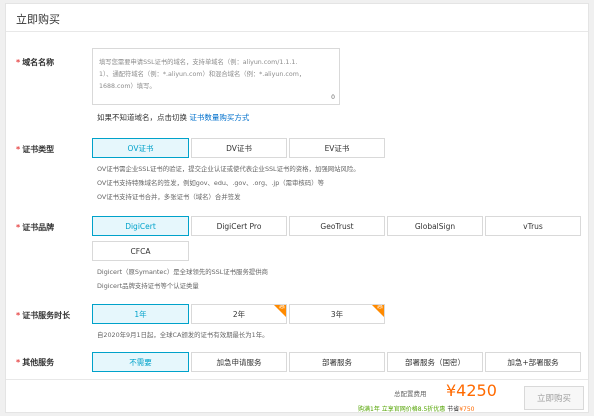  I want to click on cert-brand-label: * 证书品牌, so click(35, 227).